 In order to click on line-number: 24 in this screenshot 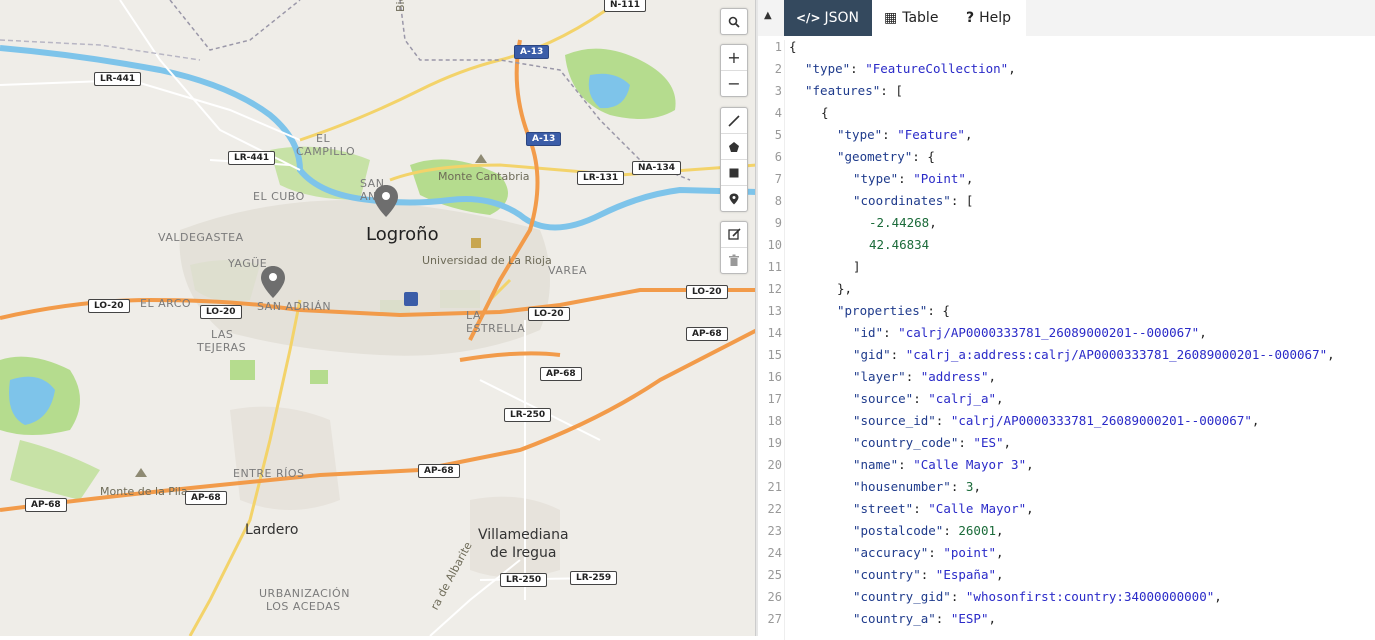, I will do `click(774, 553)`.